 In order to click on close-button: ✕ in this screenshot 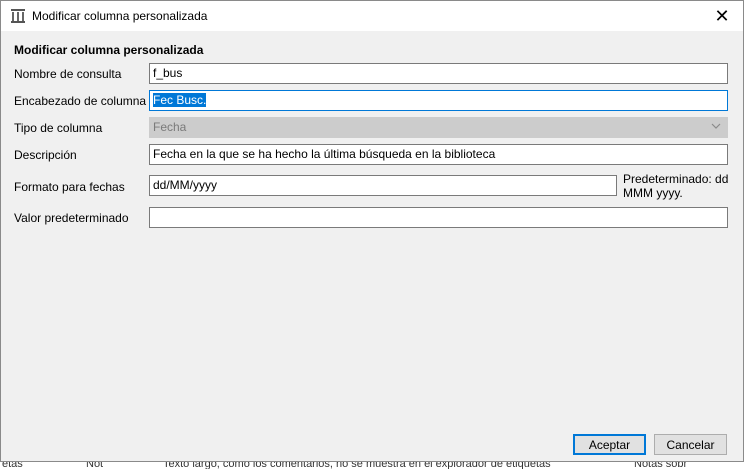, I will do `click(722, 16)`.